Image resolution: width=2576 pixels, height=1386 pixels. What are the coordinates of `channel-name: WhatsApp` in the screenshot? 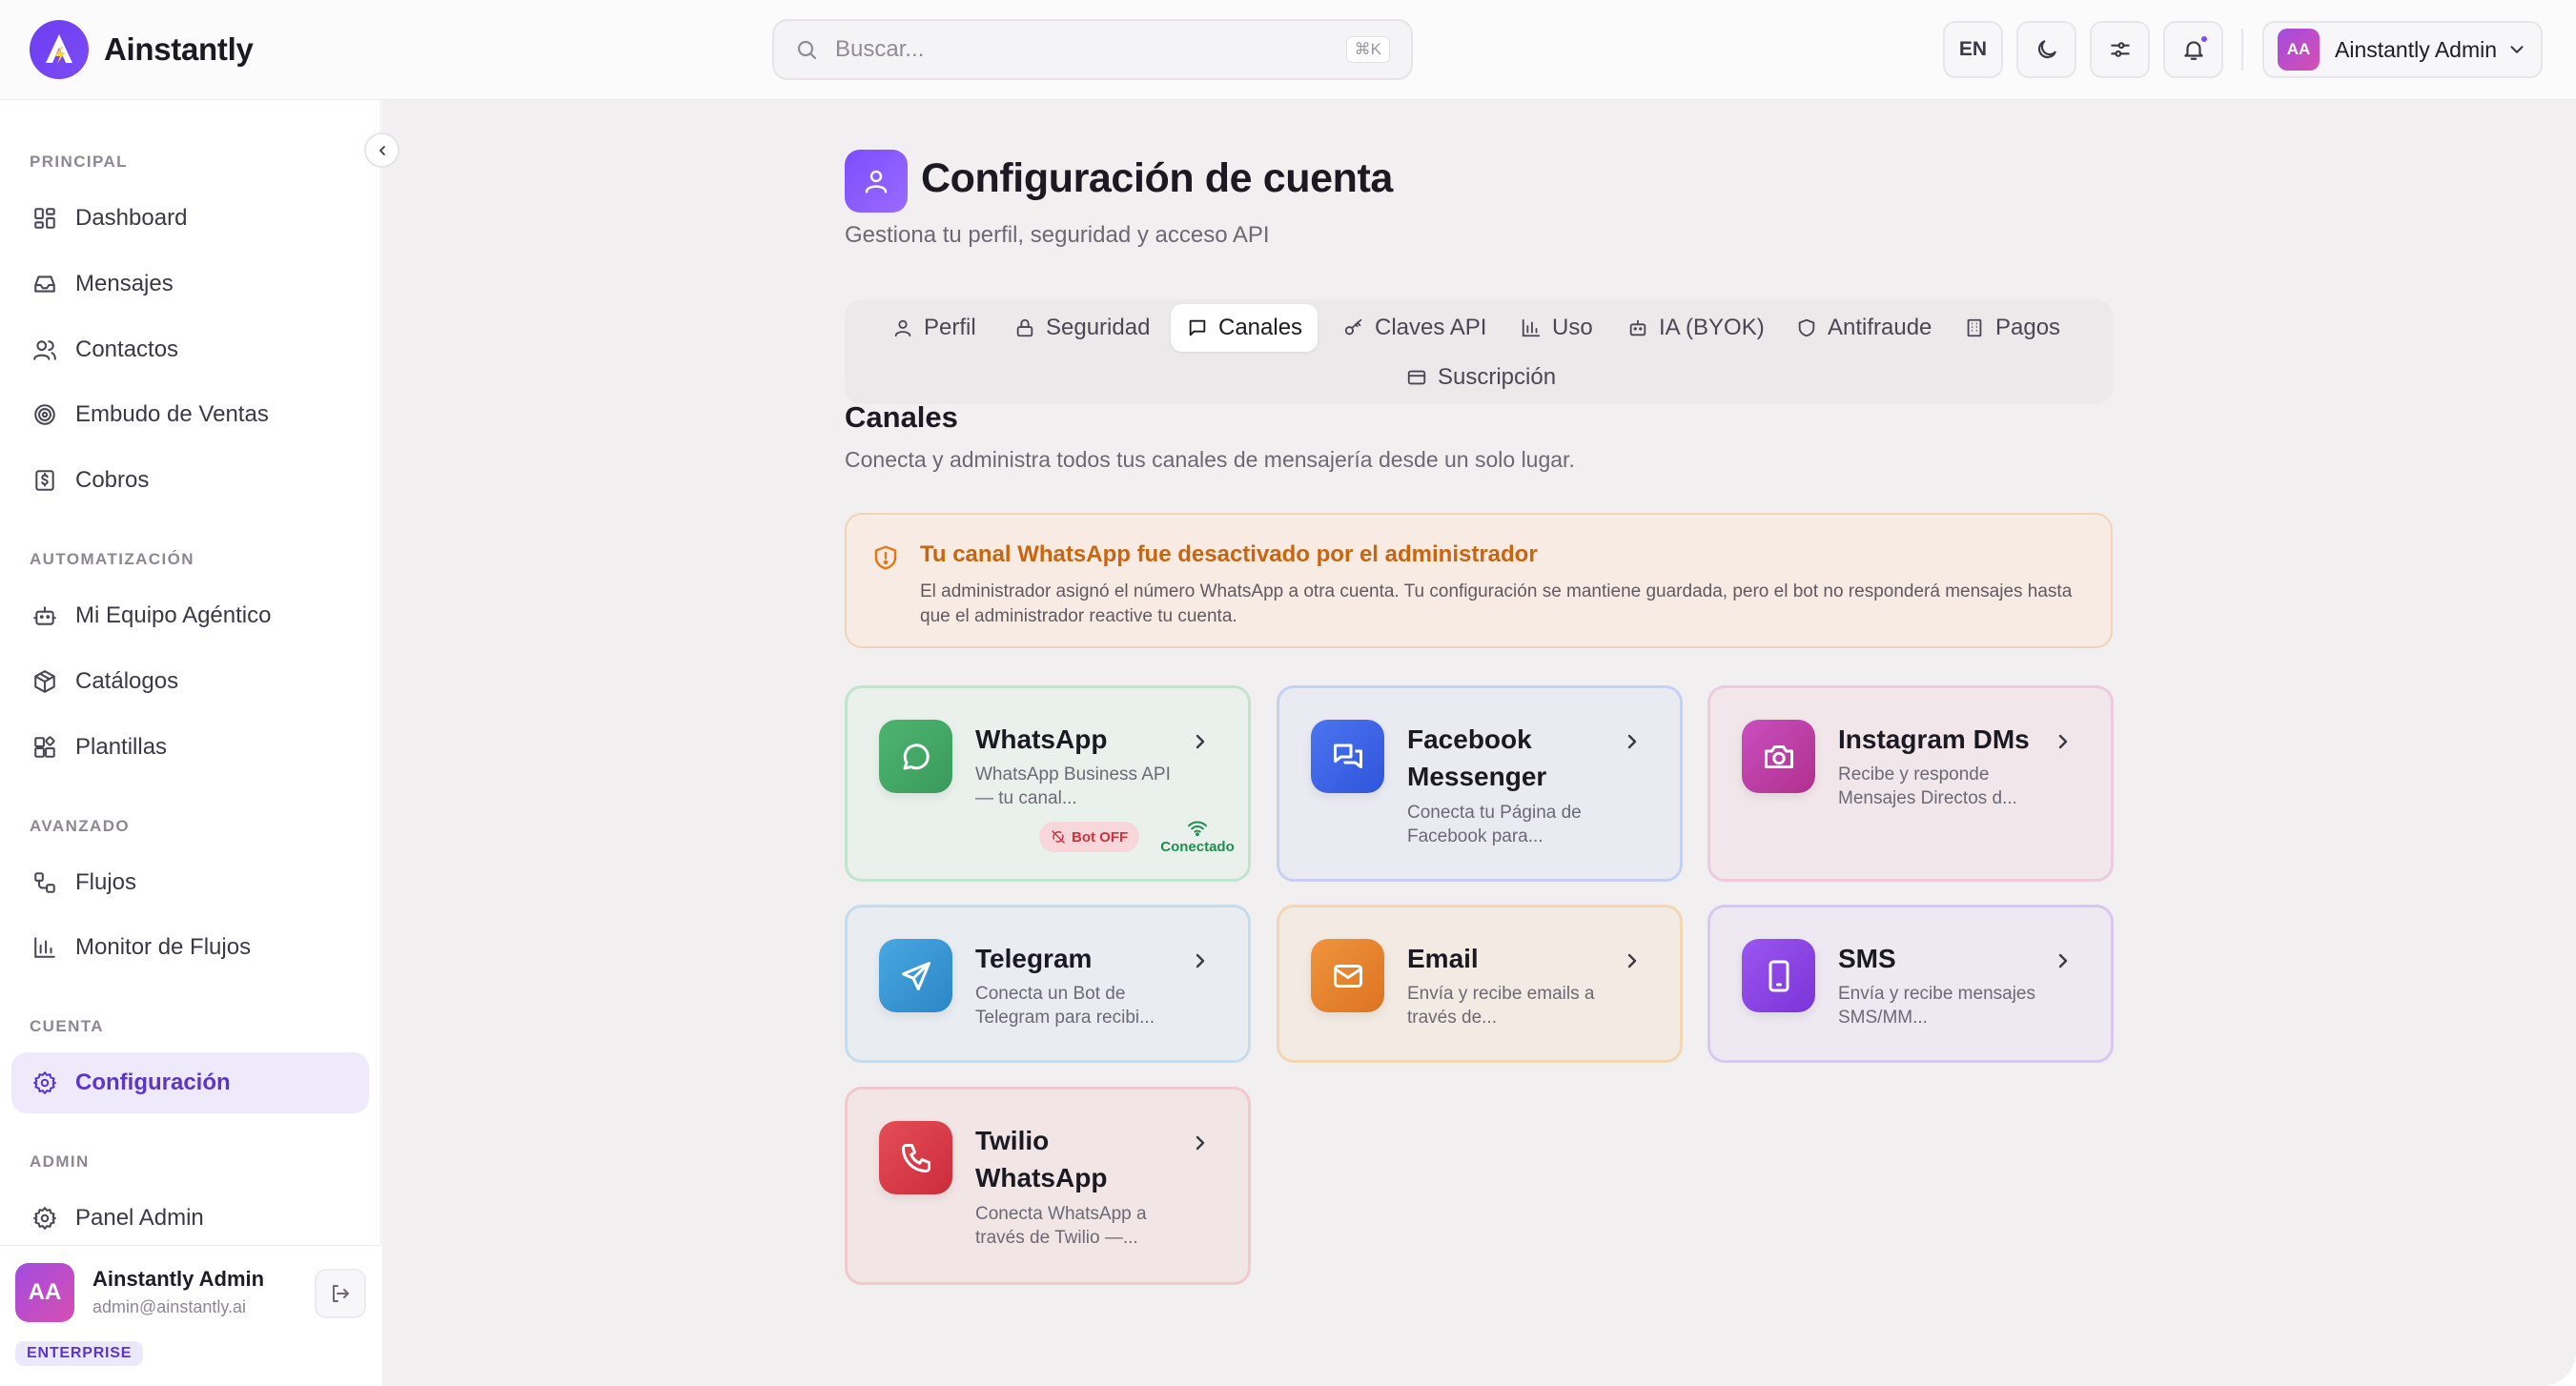 It's located at (1041, 739).